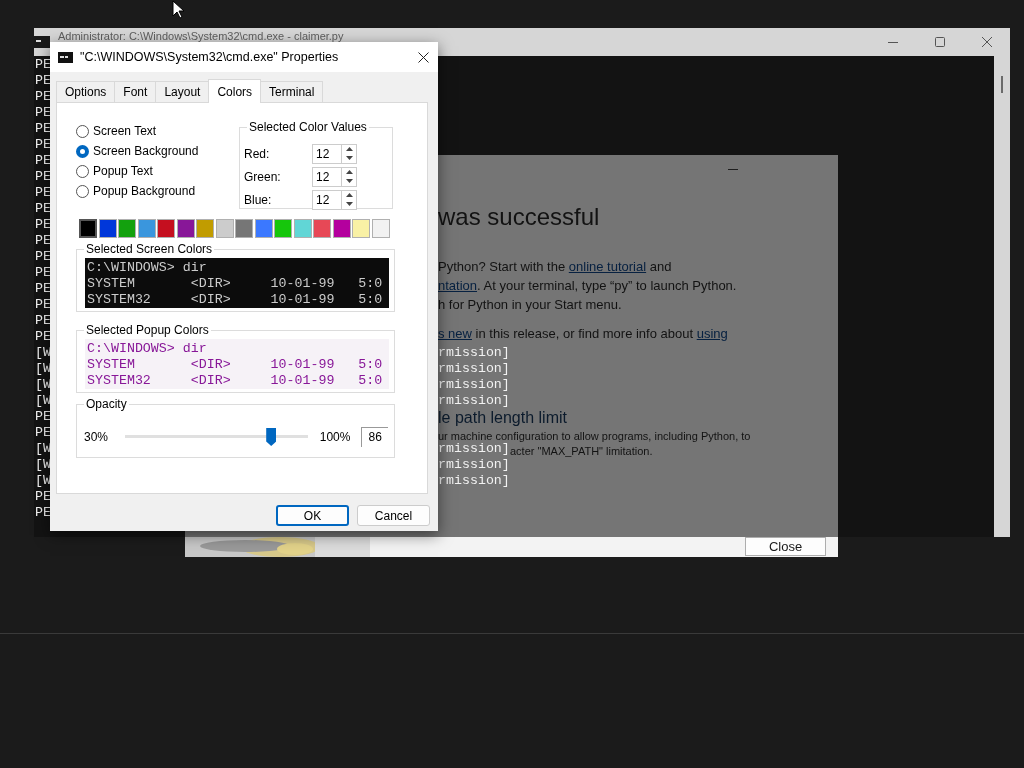  What do you see at coordinates (65, 57) in the screenshot?
I see `terminal-icon` at bounding box center [65, 57].